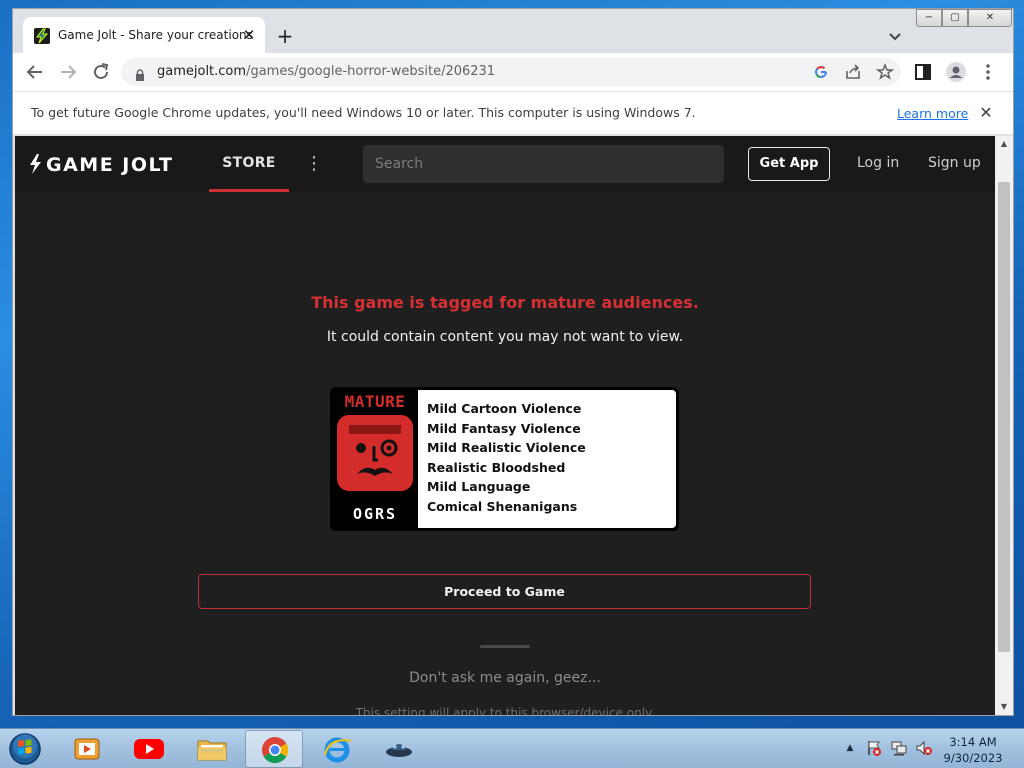 This screenshot has width=1024, height=768. What do you see at coordinates (249, 35) in the screenshot?
I see `tab-close-icon: ✕` at bounding box center [249, 35].